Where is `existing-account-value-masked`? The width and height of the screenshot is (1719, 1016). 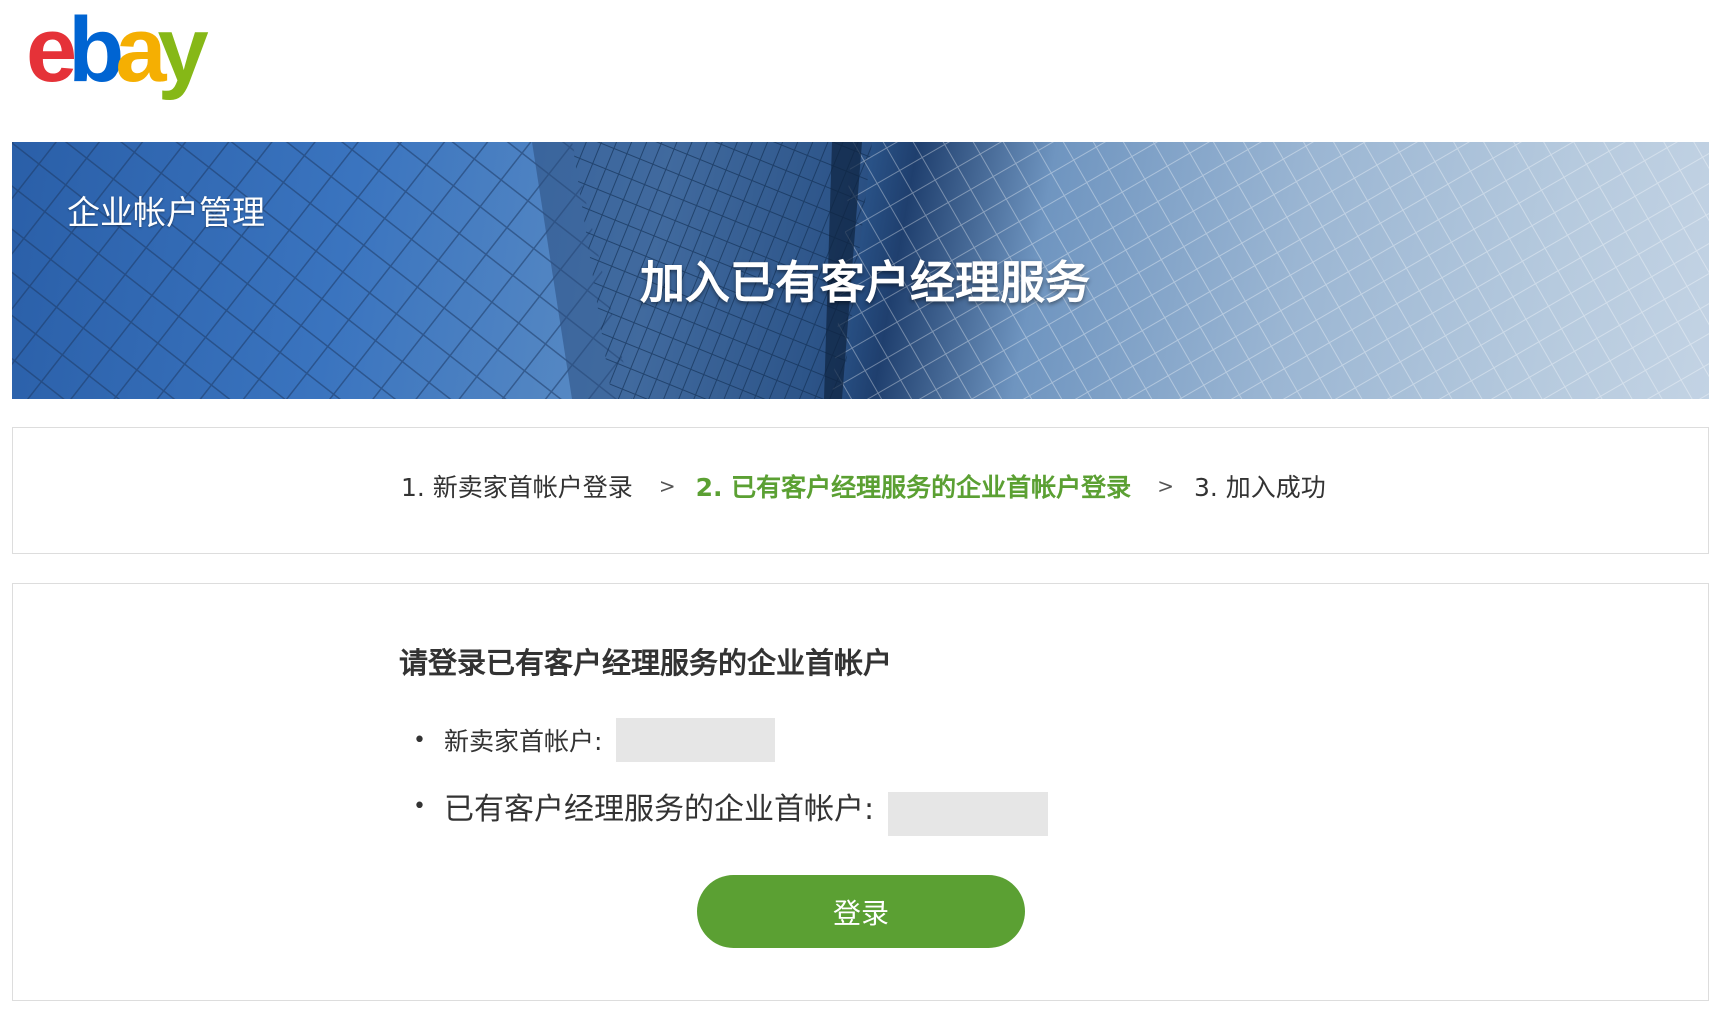
existing-account-value-masked is located at coordinates (968, 814).